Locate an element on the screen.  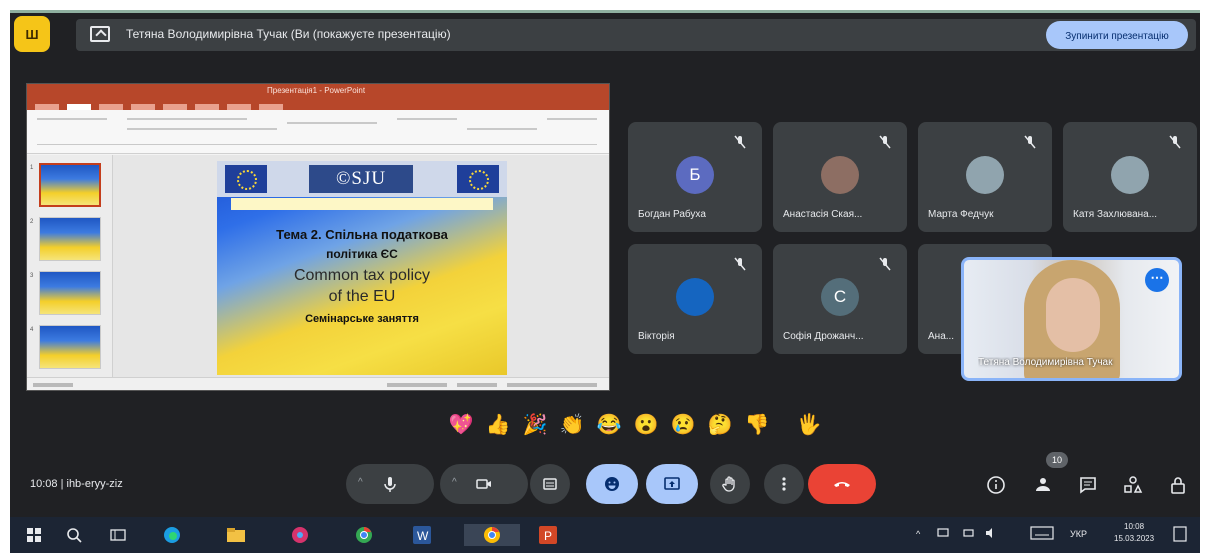
more-vert-icon is located at coordinates (784, 484).